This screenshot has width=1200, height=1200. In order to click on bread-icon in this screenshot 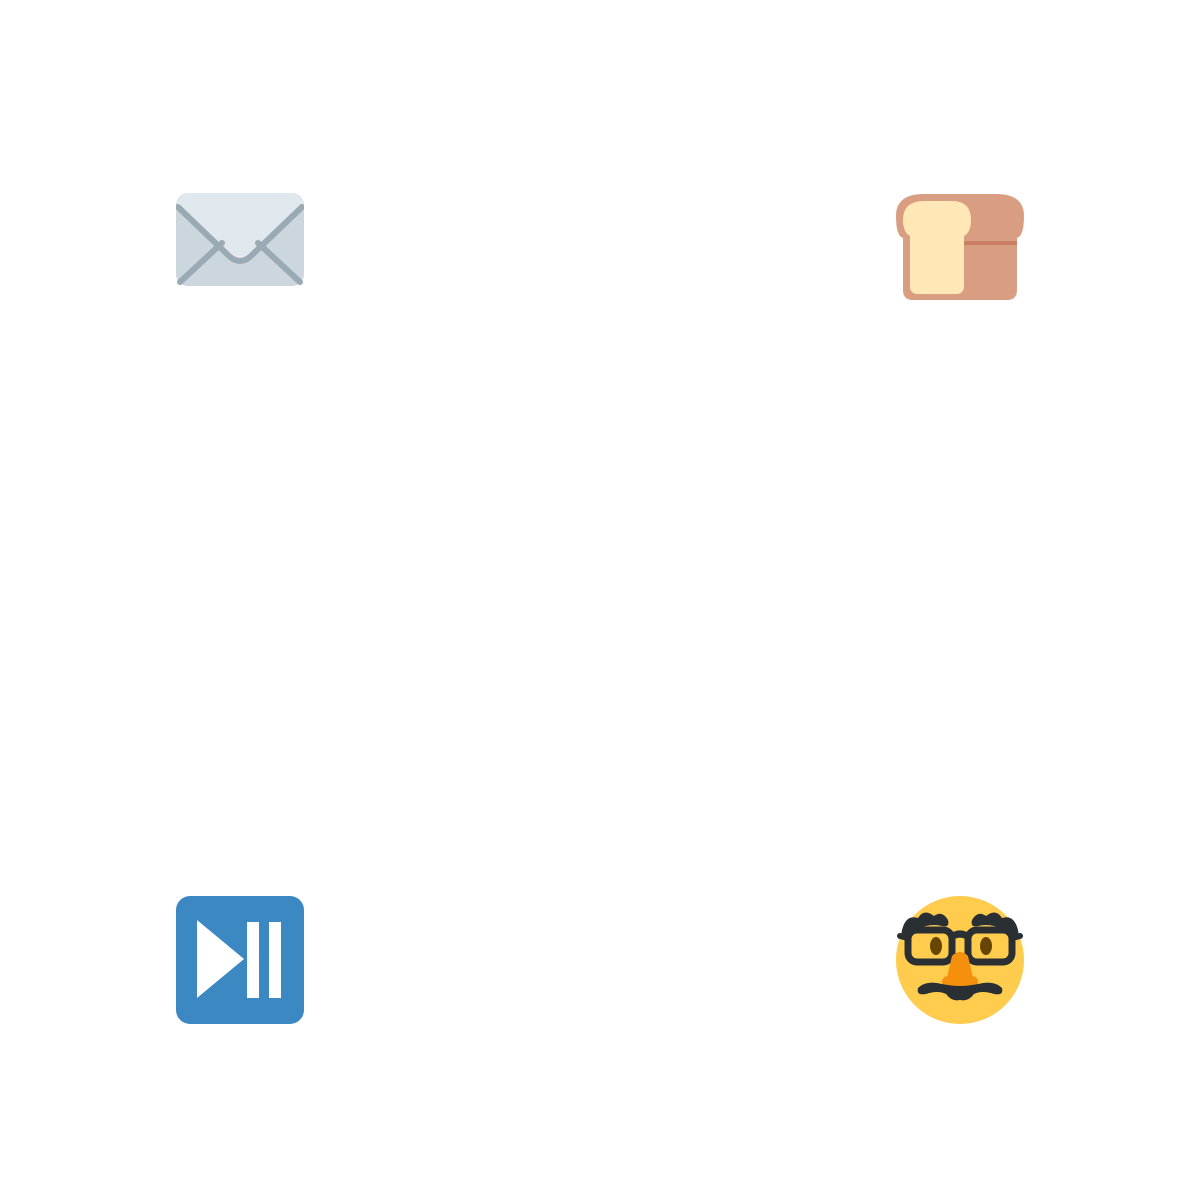, I will do `click(960, 247)`.